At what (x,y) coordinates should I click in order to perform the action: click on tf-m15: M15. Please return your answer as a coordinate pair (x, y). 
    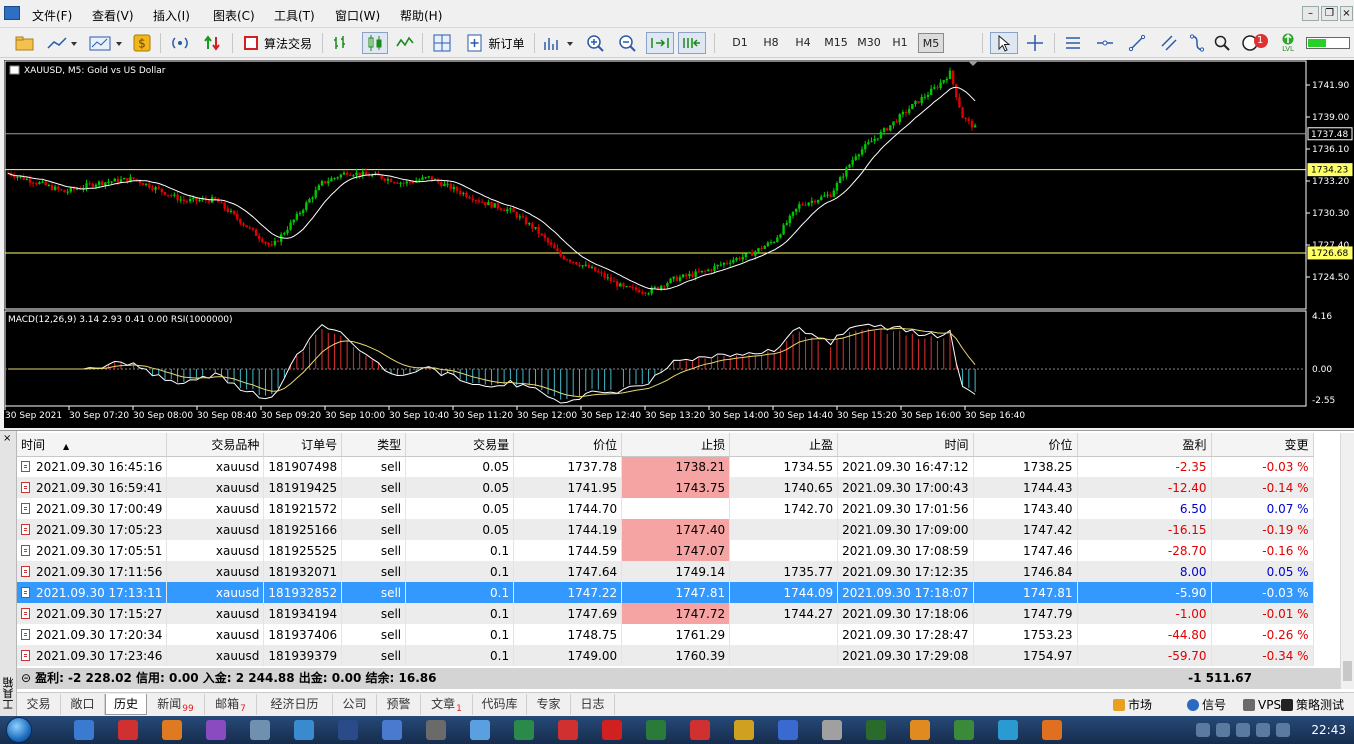
    Looking at the image, I should click on (836, 43).